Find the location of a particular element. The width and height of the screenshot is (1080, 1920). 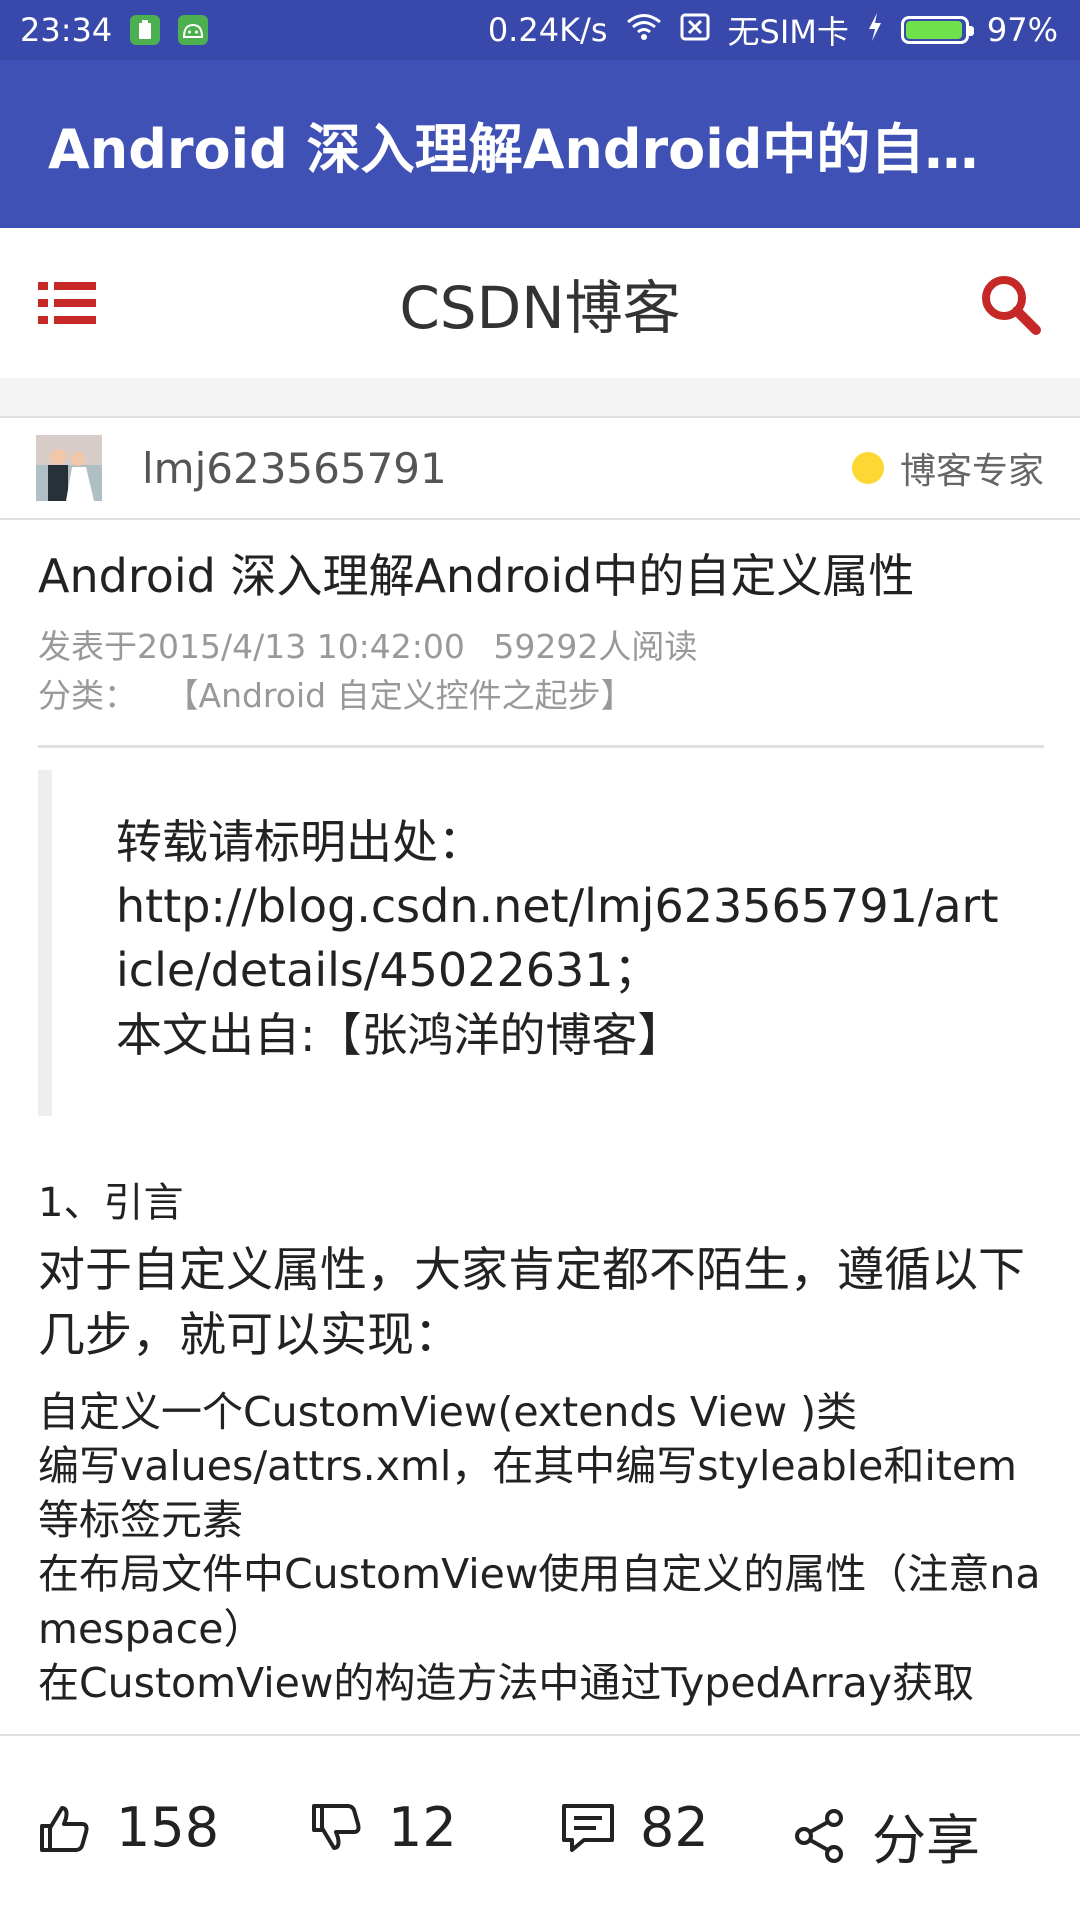

status-bar: 23:34 0.24K/s 无SIM卡 97% is located at coordinates (540, 30).